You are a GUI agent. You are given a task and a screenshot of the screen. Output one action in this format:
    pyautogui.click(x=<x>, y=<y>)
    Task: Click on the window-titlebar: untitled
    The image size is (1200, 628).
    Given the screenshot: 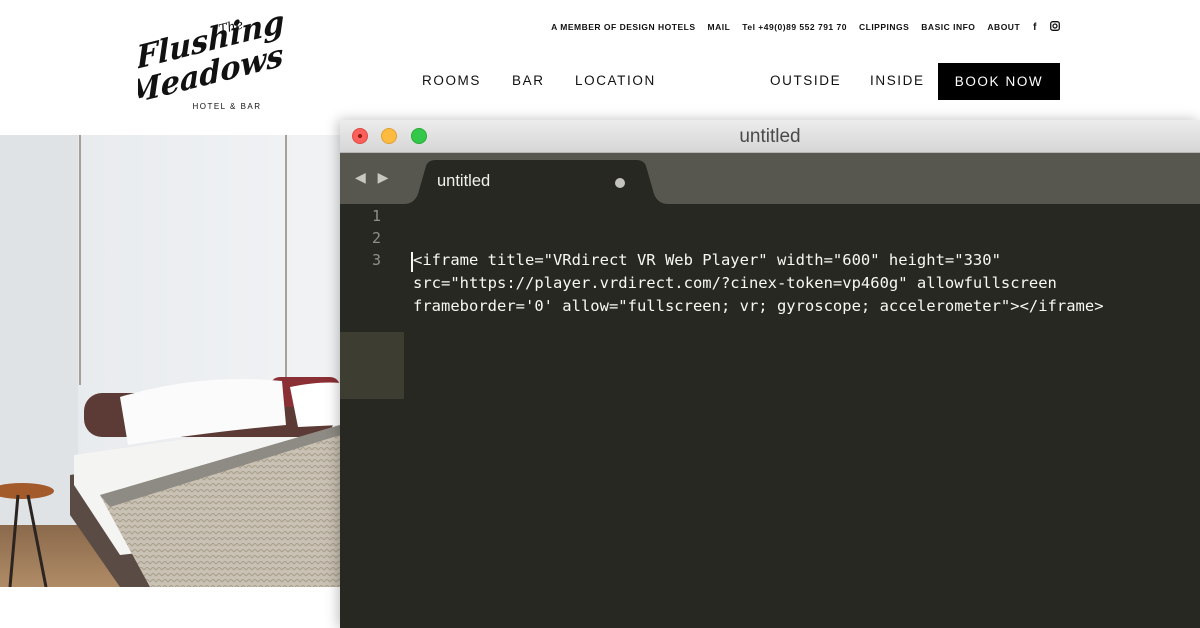 What is the action you would take?
    pyautogui.click(x=770, y=136)
    